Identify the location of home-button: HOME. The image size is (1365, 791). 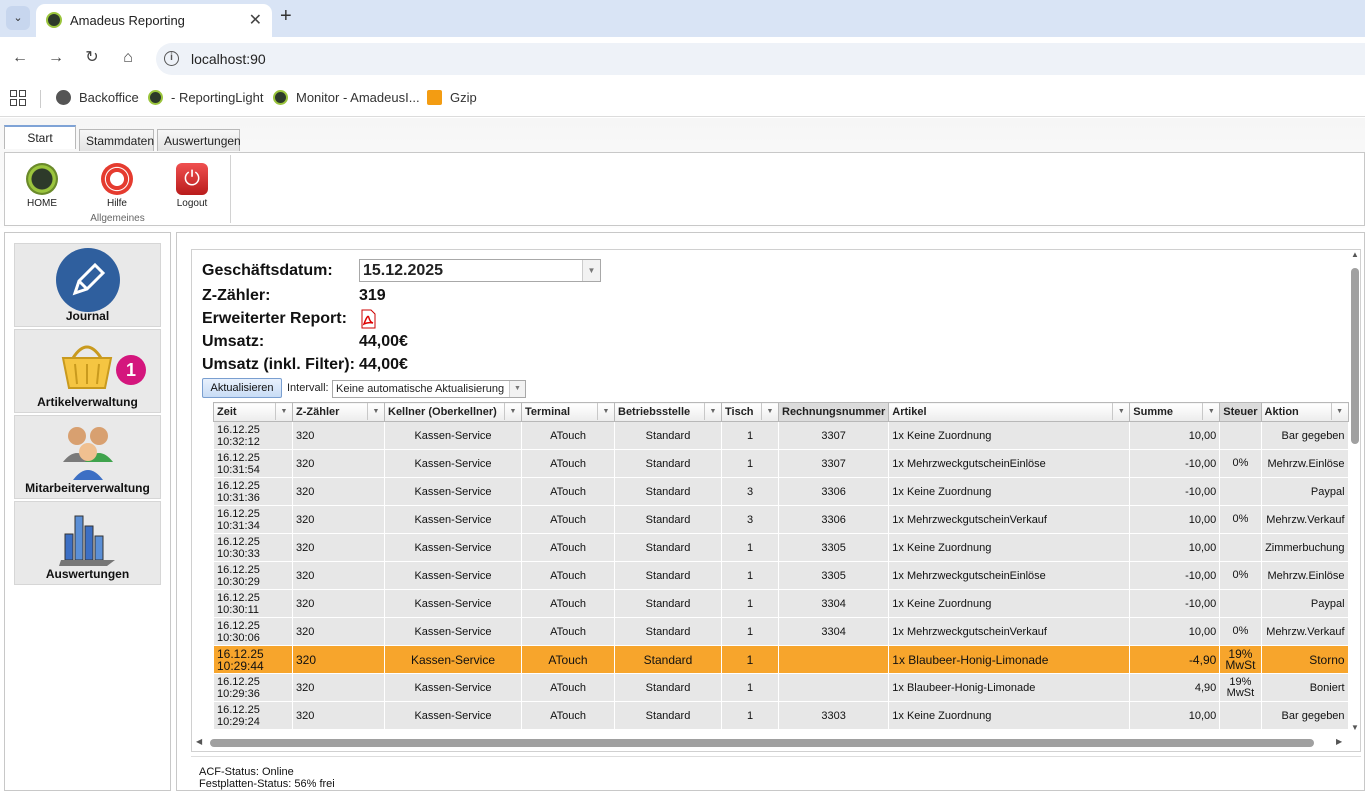
(42, 186).